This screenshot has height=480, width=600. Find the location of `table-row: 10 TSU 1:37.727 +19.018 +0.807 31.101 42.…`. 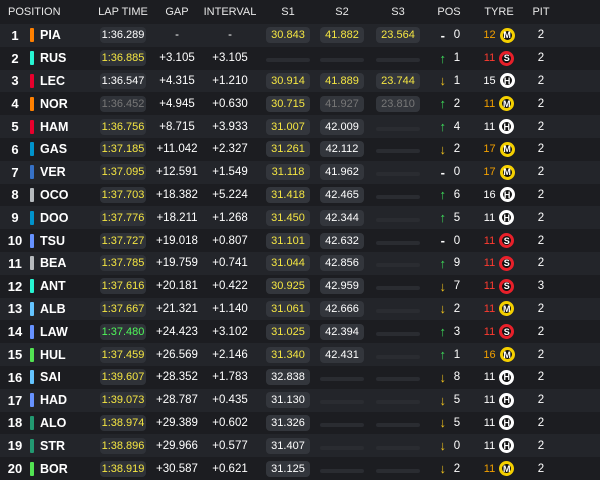

table-row: 10 TSU 1:37.727 +19.018 +0.807 31.101 42.… is located at coordinates (300, 240).